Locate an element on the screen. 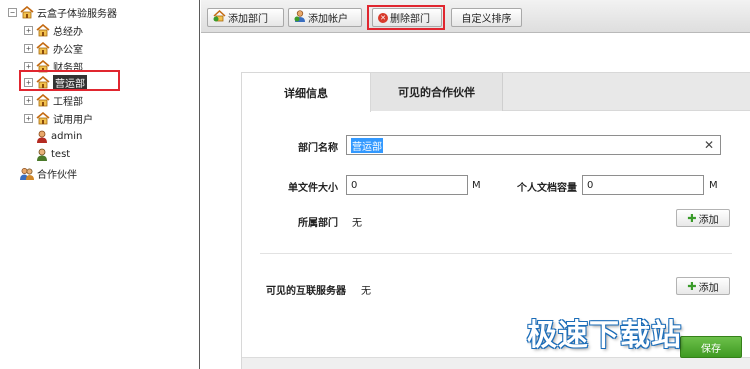 The height and width of the screenshot is (369, 750). add-account-button: 添加帐户 is located at coordinates (325, 17).